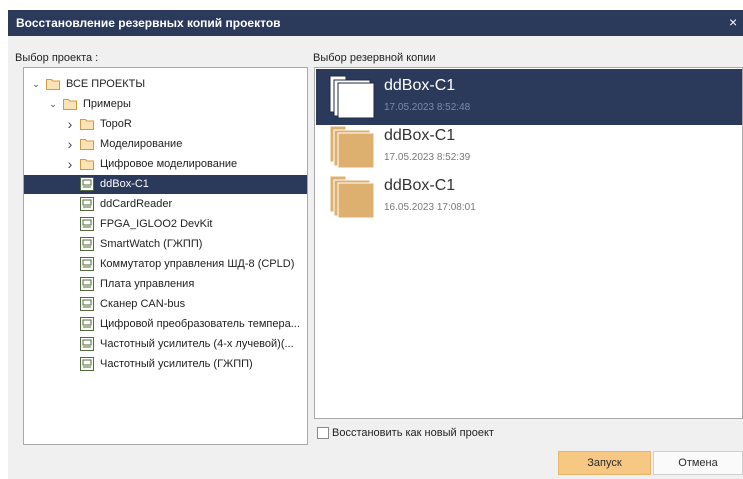 Image resolution: width=743 pixels, height=479 pixels. Describe the element at coordinates (736, 22) in the screenshot. I see `close-icon: ×` at that location.